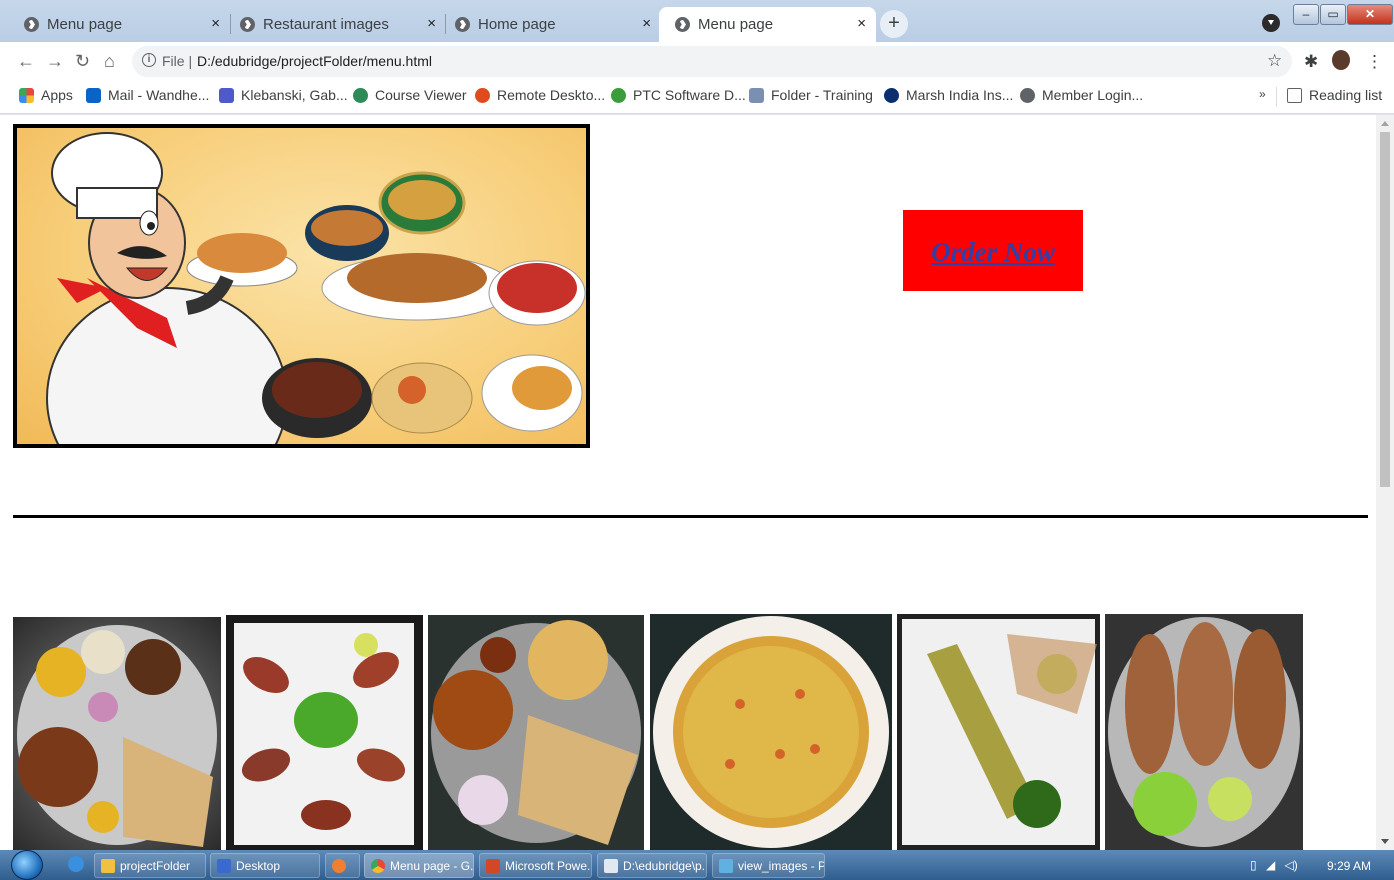 The width and height of the screenshot is (1394, 880). I want to click on url-text: D:/edubridge/projectFolder/menu.html, so click(314, 61).